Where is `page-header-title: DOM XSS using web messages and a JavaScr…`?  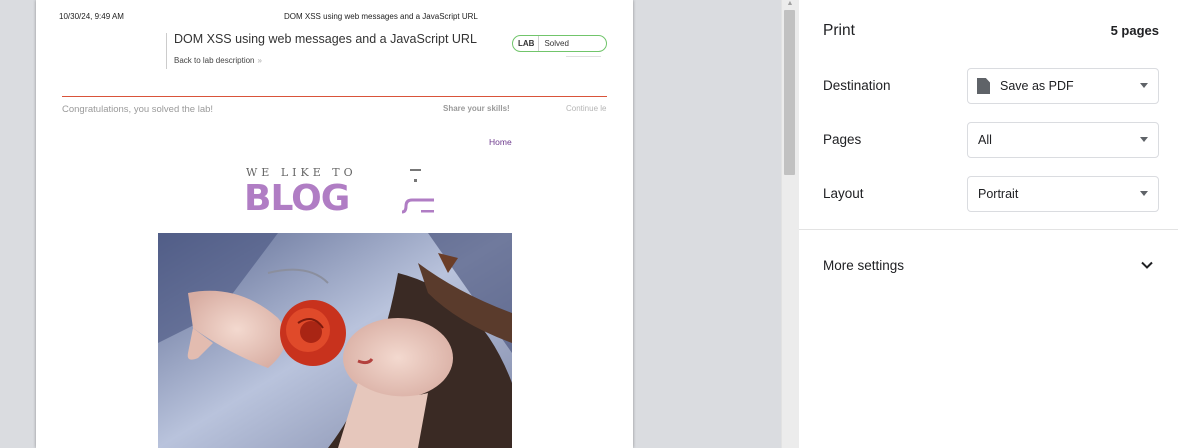 page-header-title: DOM XSS using web messages and a JavaScr… is located at coordinates (381, 16).